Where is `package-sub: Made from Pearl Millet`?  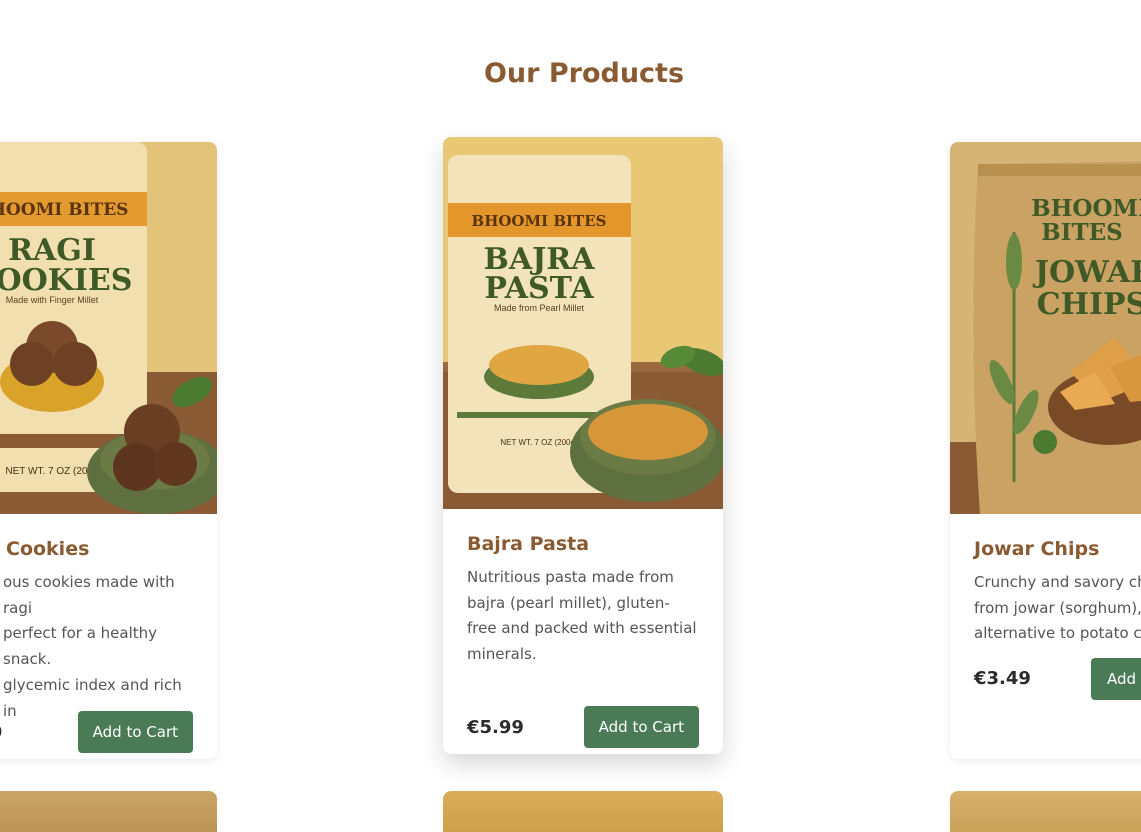 package-sub: Made from Pearl Millet is located at coordinates (539, 308).